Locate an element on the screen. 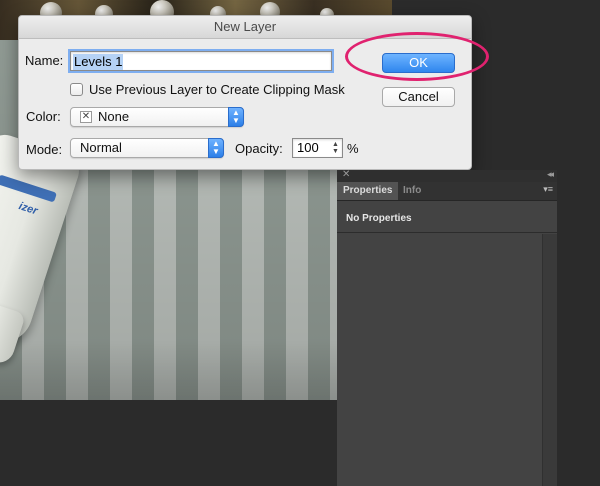 This screenshot has width=600, height=486. opacity-input: 100 ▲ ▼ is located at coordinates (317, 148).